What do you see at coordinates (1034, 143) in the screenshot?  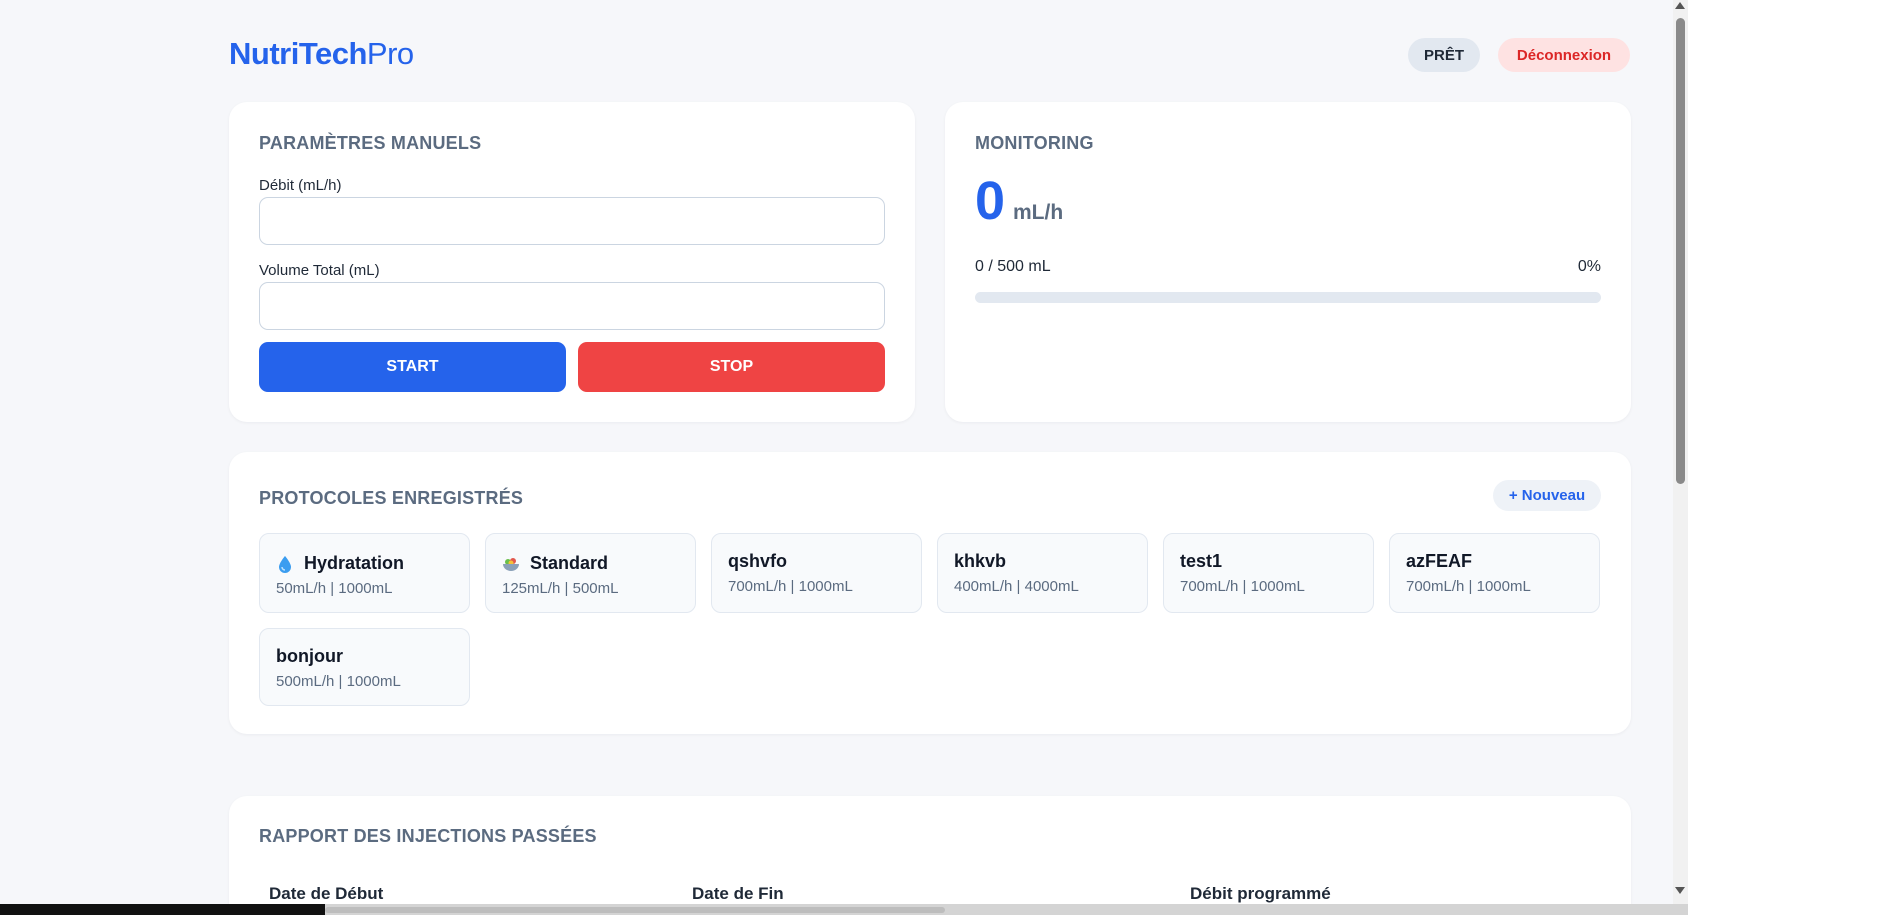 I see `monitoring-title: MONITORING` at bounding box center [1034, 143].